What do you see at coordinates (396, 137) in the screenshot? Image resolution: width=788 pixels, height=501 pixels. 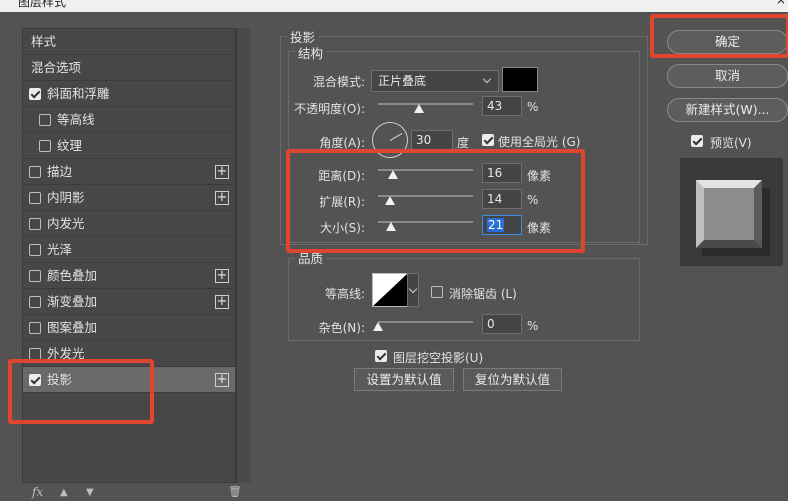 I see `angle-dial-needle` at bounding box center [396, 137].